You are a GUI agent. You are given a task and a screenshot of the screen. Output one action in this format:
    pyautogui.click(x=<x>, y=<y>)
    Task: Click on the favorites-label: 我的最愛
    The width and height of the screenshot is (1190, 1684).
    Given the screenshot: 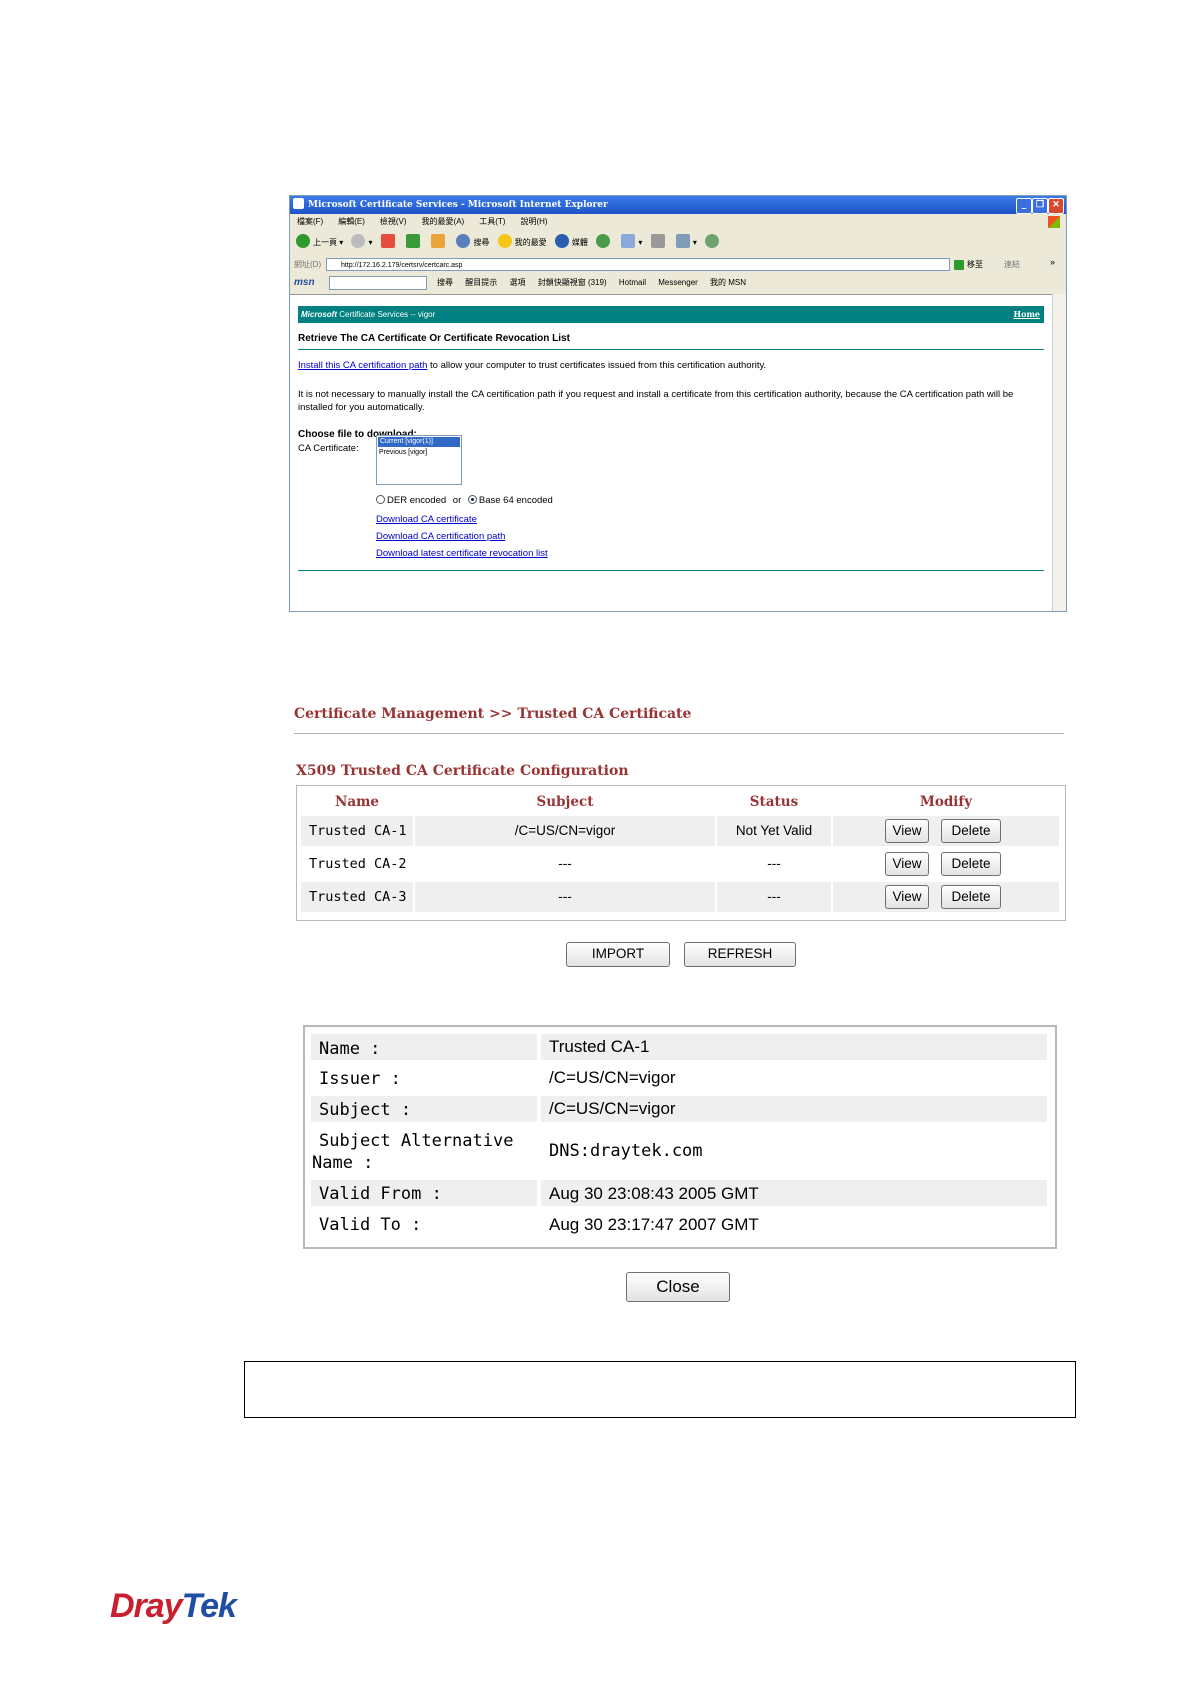 What is the action you would take?
    pyautogui.click(x=530, y=242)
    